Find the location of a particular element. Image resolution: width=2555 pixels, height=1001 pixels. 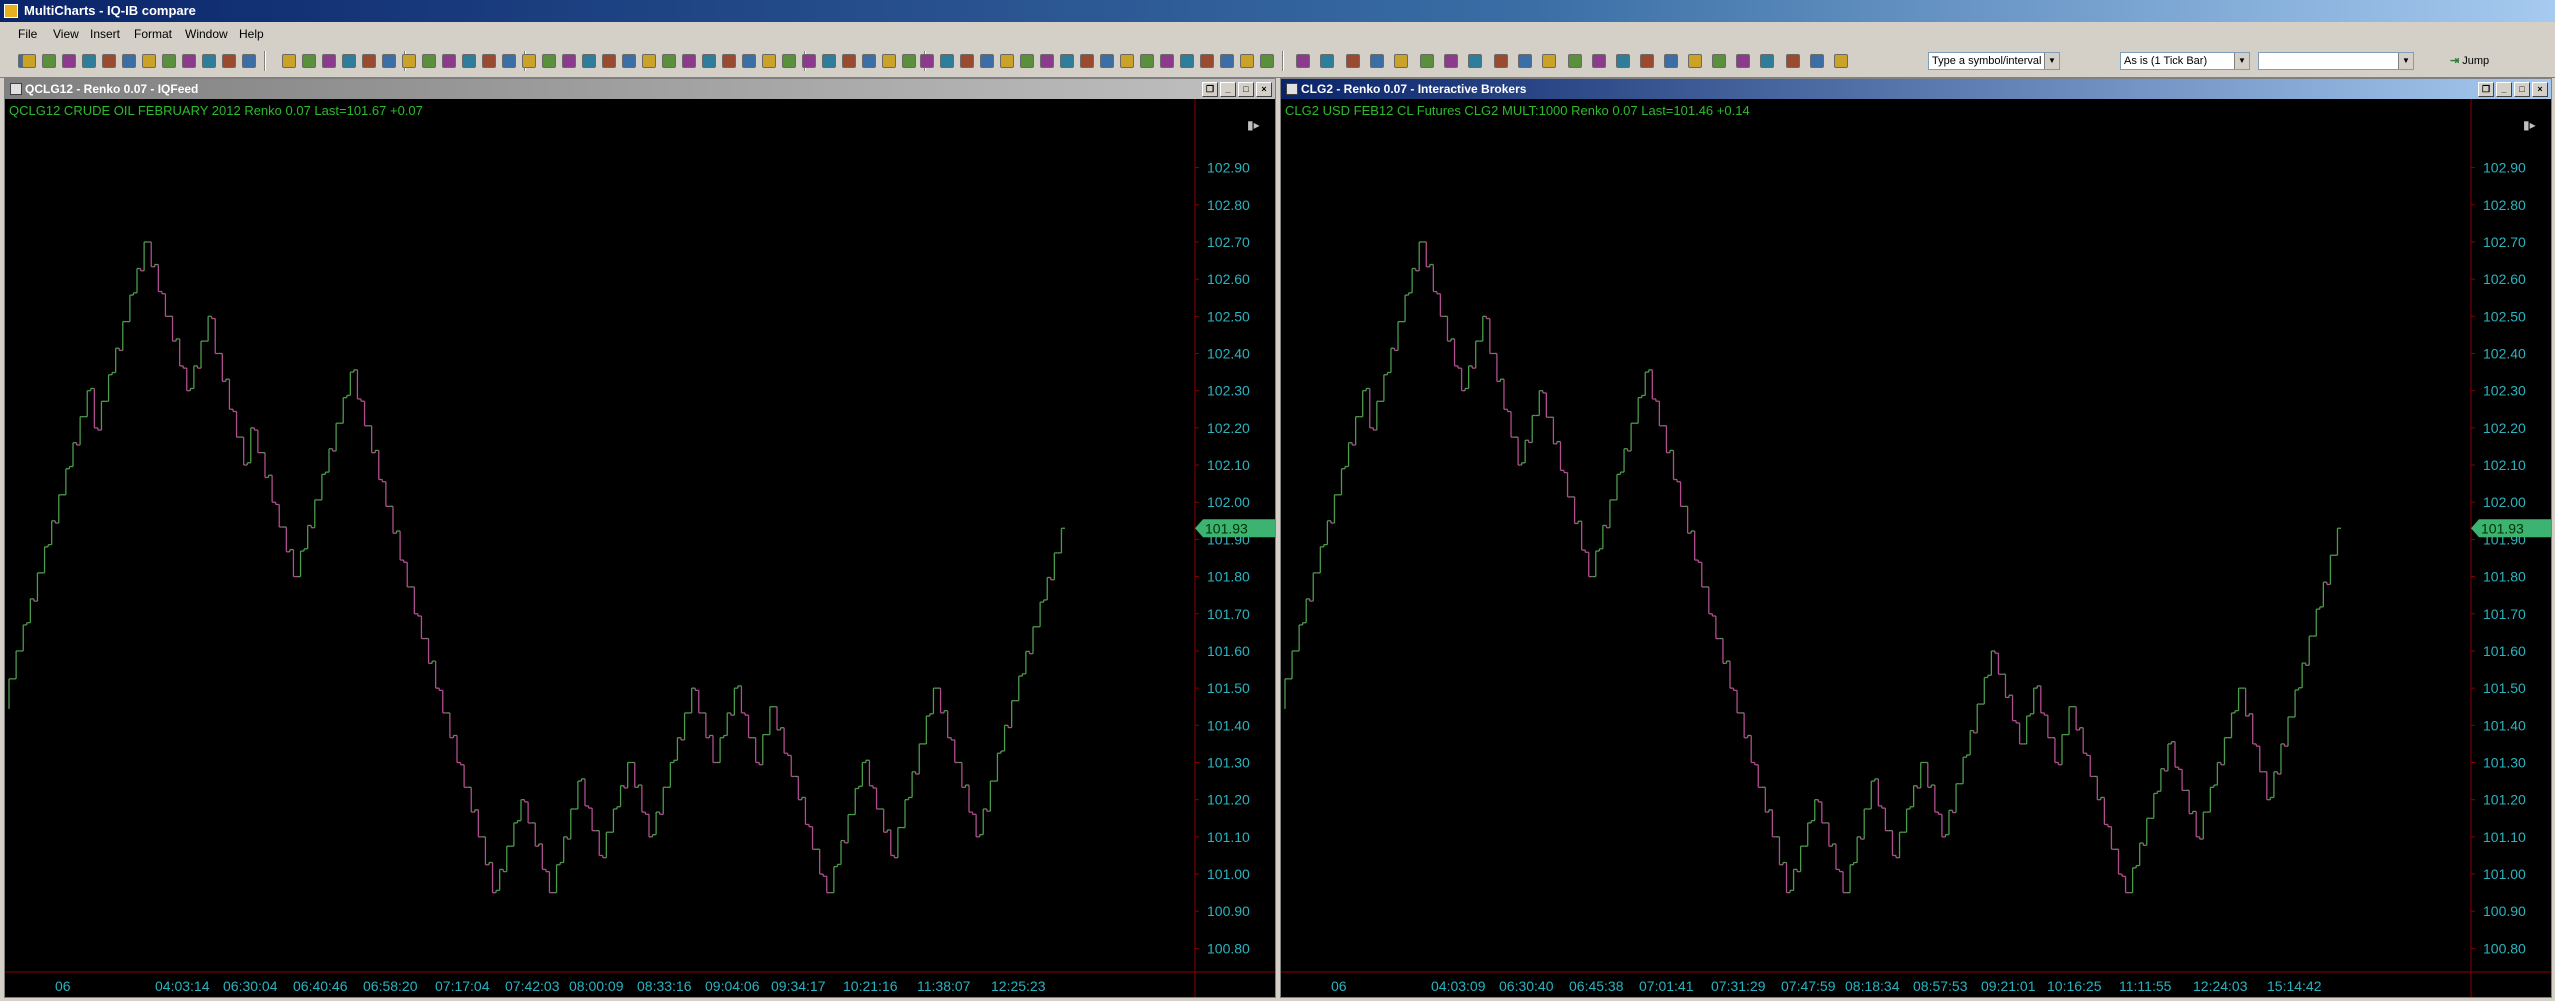

menu-view: View is located at coordinates (66, 34).